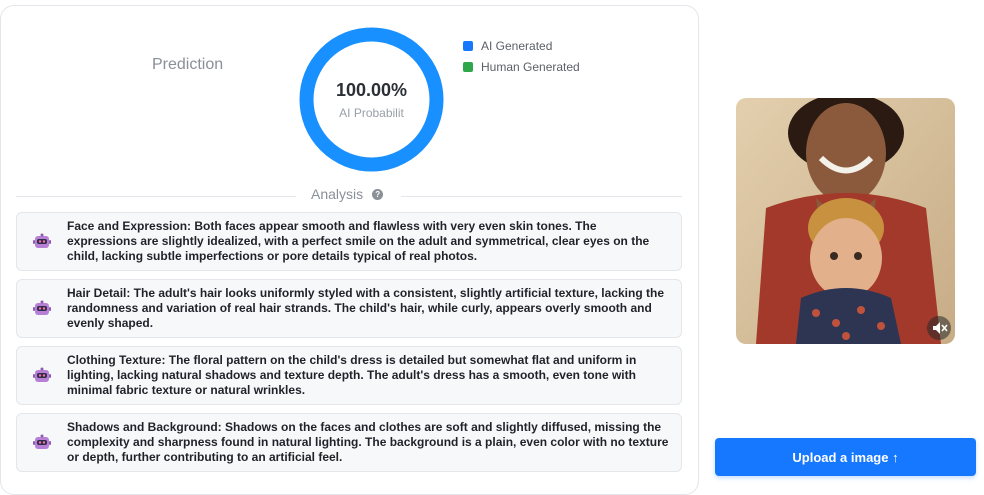 Image resolution: width=984 pixels, height=495 pixels. What do you see at coordinates (371, 90) in the screenshot?
I see `probability-value: 100.00%` at bounding box center [371, 90].